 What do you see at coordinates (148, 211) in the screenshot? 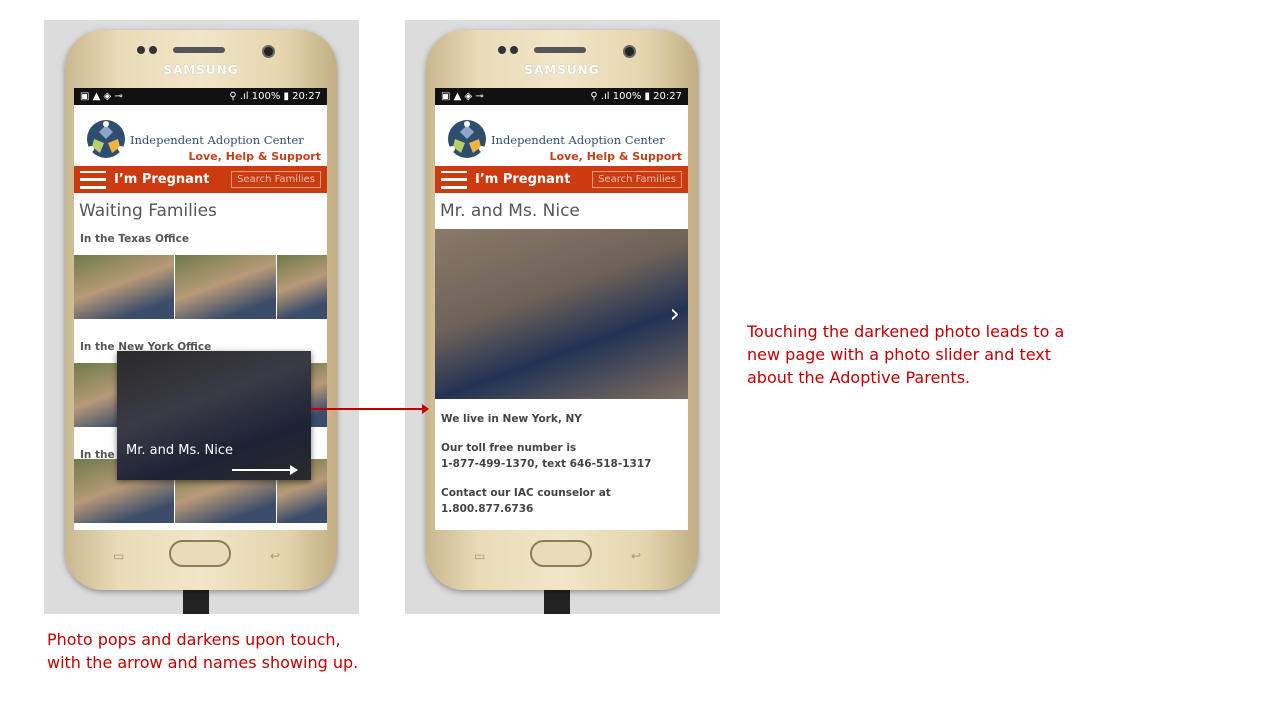
I see `page-title: Waiting Families` at bounding box center [148, 211].